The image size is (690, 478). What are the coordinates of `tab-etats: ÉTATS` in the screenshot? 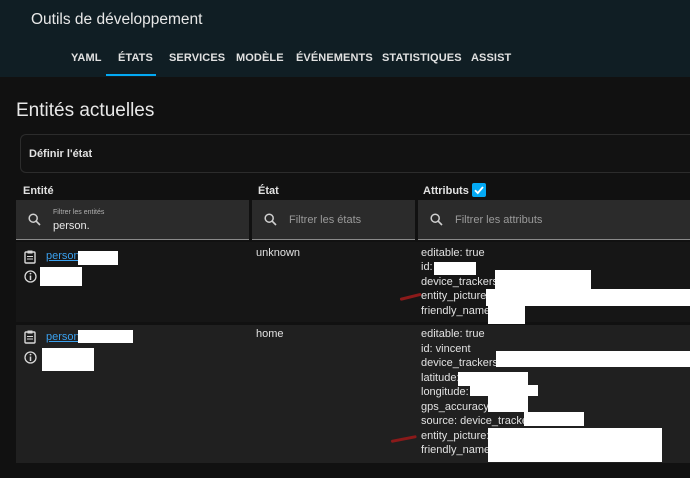 It's located at (135, 58).